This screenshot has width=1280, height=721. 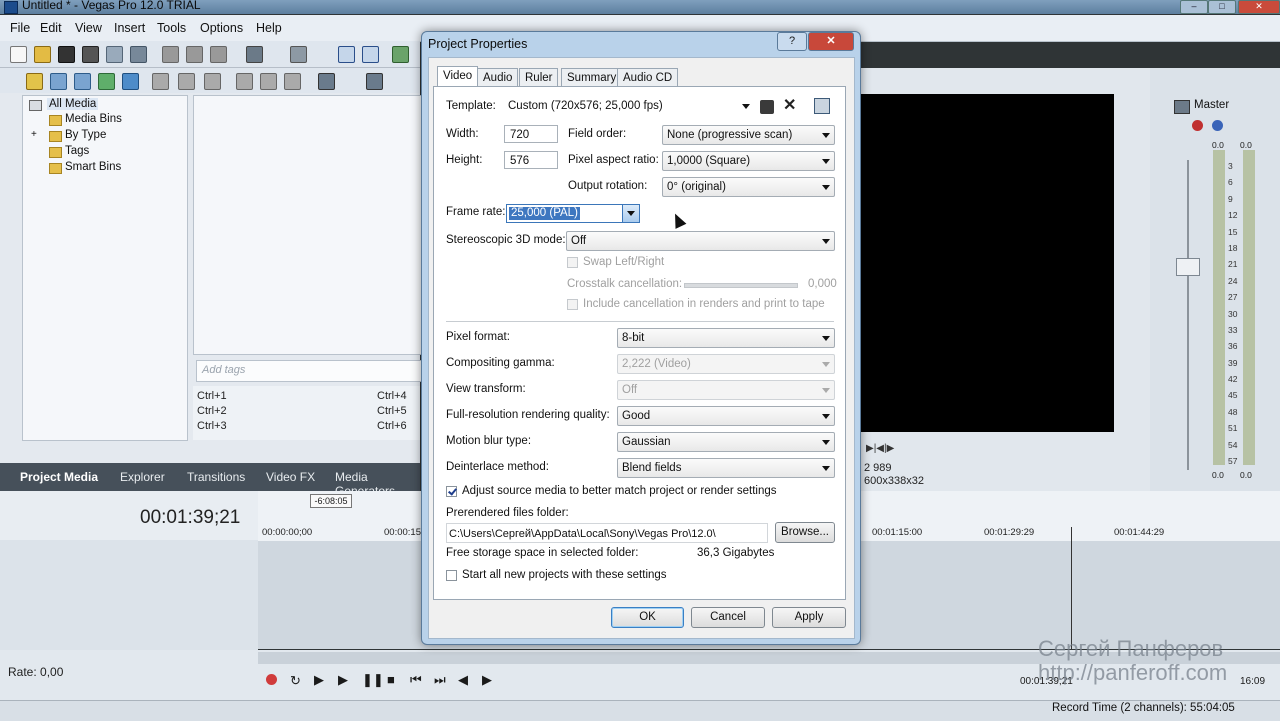 I want to click on pixel-format-dropdown: 8-bit, so click(x=726, y=338).